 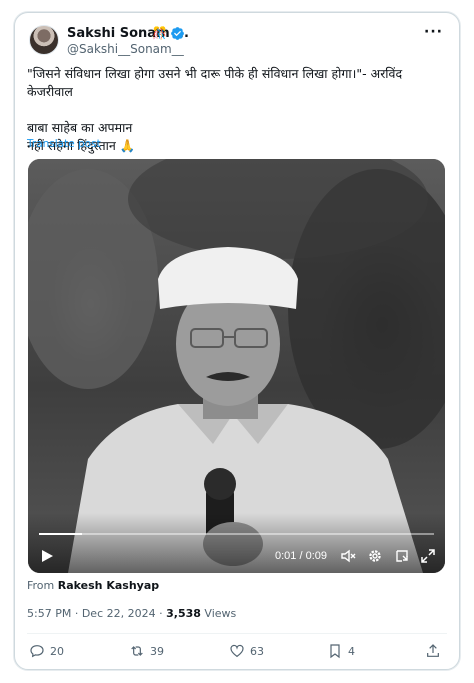 What do you see at coordinates (257, 651) in the screenshot?
I see `like-count: 63` at bounding box center [257, 651].